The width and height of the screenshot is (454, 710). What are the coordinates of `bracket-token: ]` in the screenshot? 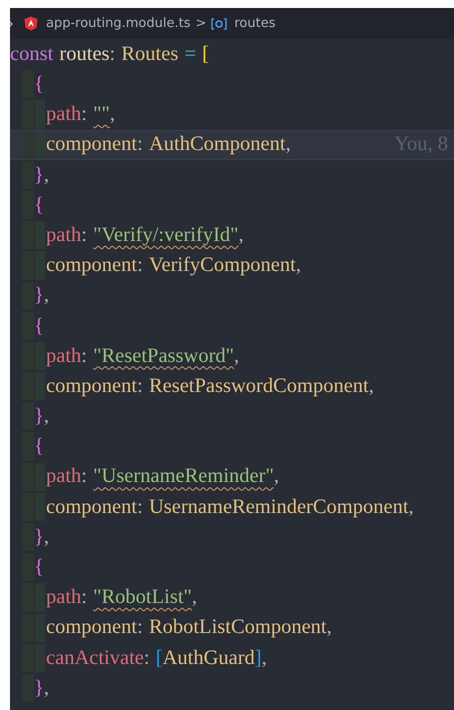 It's located at (258, 658).